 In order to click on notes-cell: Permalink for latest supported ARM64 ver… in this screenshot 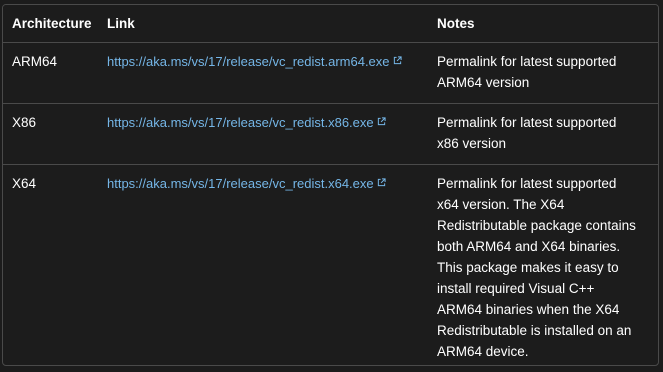, I will do `click(543, 73)`.